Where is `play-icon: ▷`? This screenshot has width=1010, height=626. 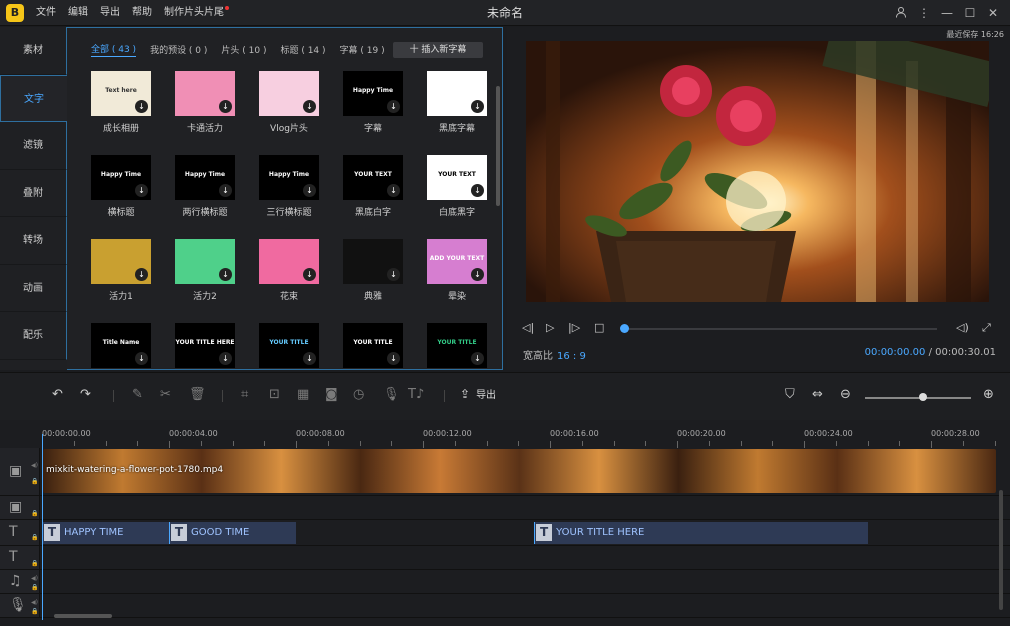 play-icon: ▷ is located at coordinates (550, 327).